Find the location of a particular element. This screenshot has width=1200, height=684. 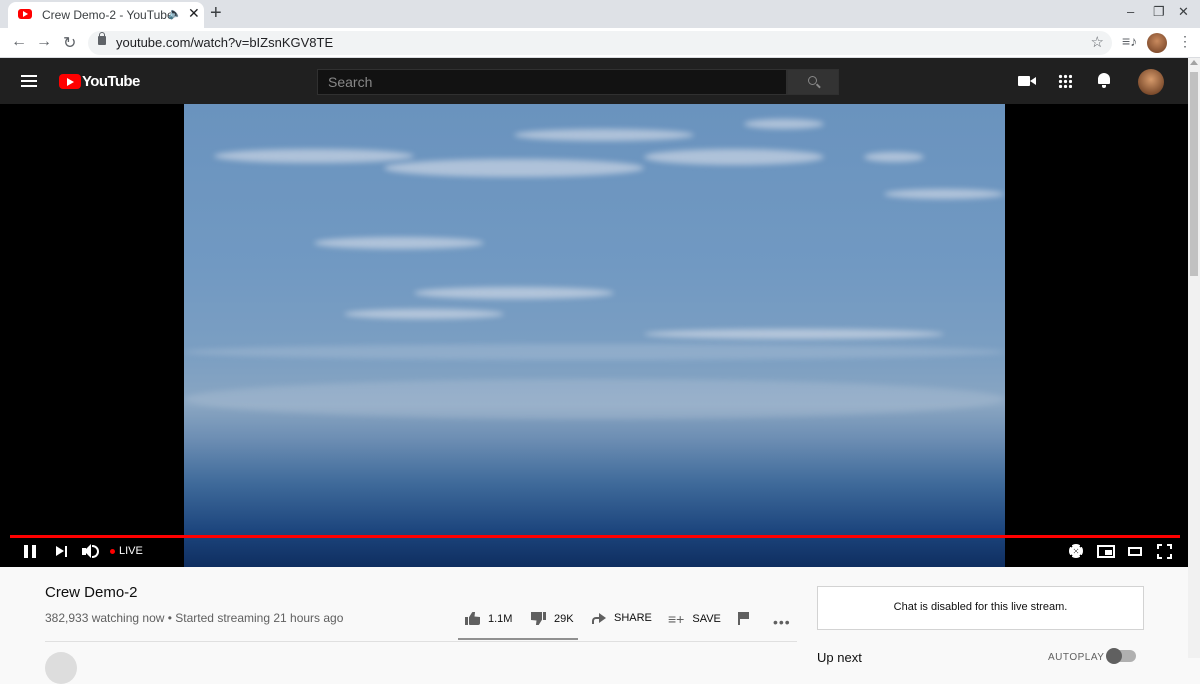

share-button: SHARE is located at coordinates (622, 618).